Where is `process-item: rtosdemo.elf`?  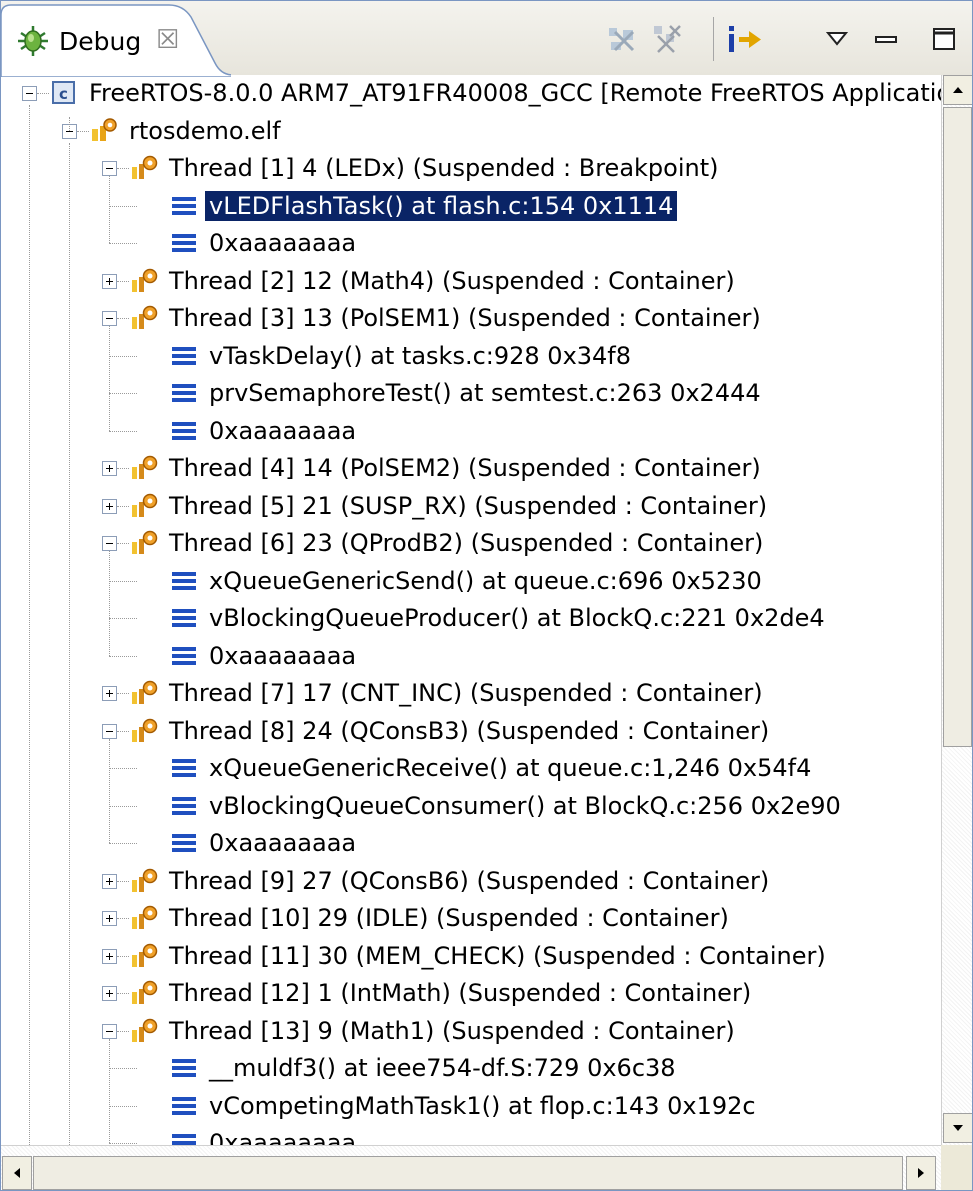 process-item: rtosdemo.elf is located at coordinates (186, 131).